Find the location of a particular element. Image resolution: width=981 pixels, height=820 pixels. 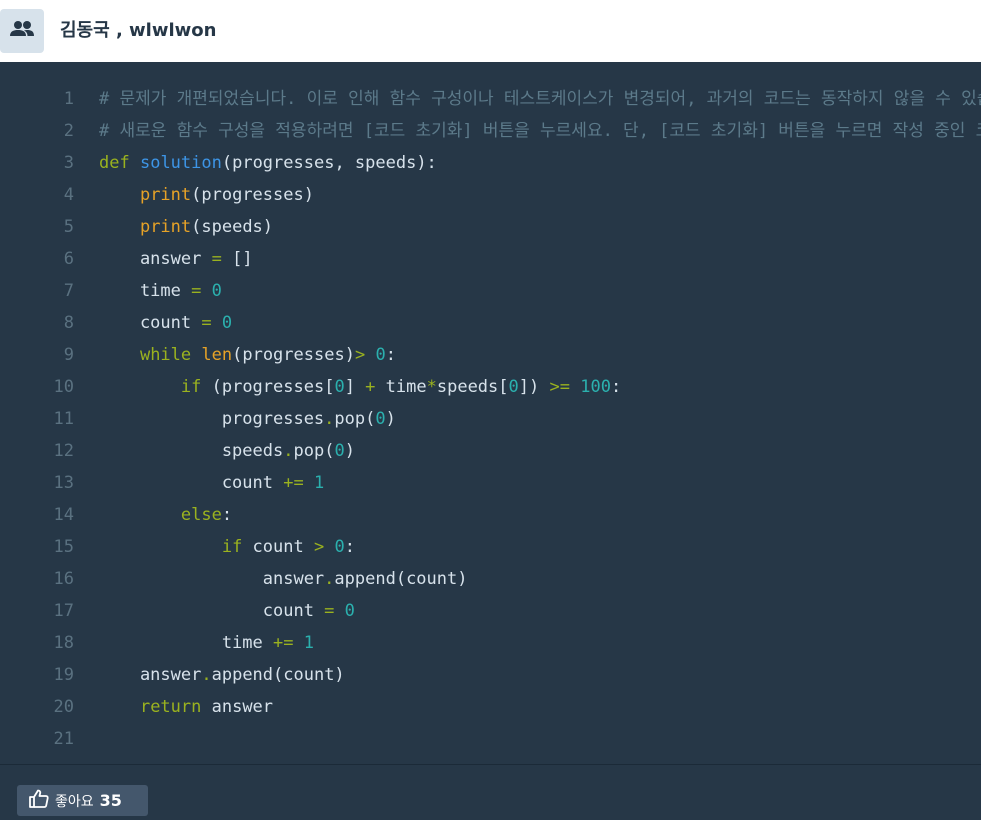

line-number: 18 is located at coordinates (63, 643).